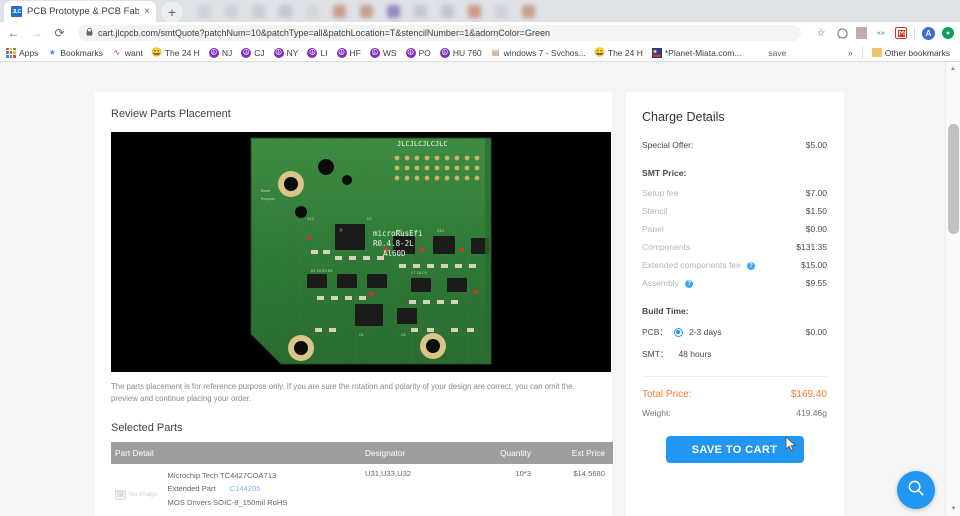 This screenshot has height=516, width=960. What do you see at coordinates (321, 271) in the screenshot?
I see `svg-text: R1 R2 R3 R4` at bounding box center [321, 271].